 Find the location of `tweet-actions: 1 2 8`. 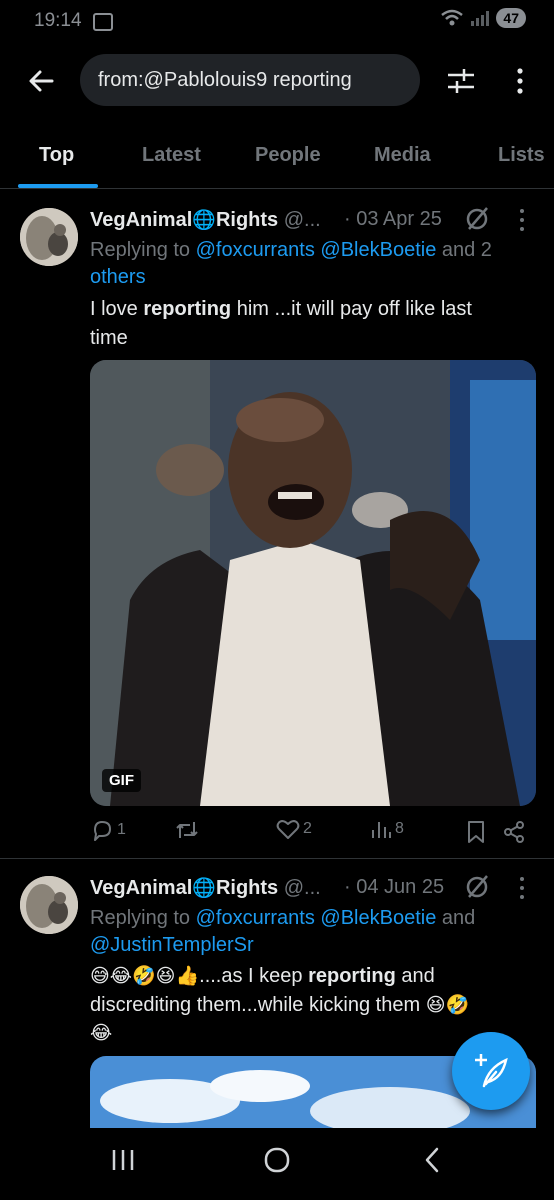

tweet-actions: 1 2 8 is located at coordinates (313, 833).